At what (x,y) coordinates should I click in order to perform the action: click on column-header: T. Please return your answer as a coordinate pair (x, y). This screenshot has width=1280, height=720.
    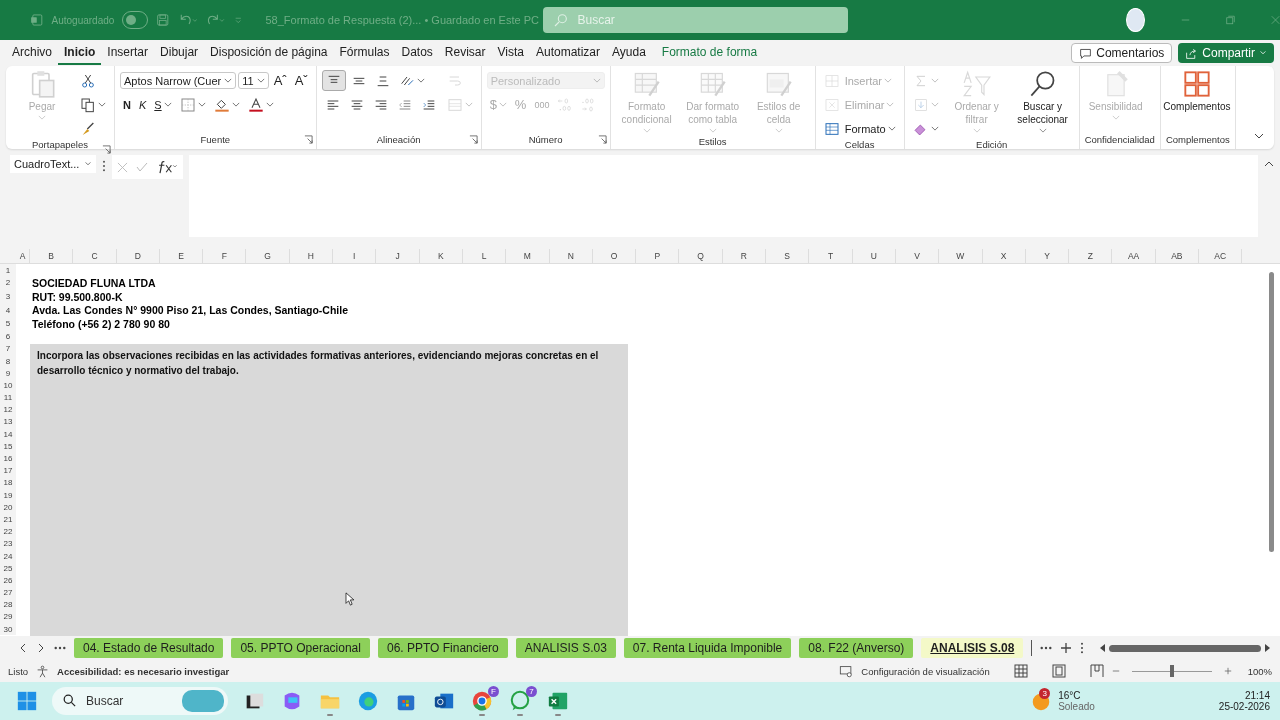
    Looking at the image, I should click on (831, 256).